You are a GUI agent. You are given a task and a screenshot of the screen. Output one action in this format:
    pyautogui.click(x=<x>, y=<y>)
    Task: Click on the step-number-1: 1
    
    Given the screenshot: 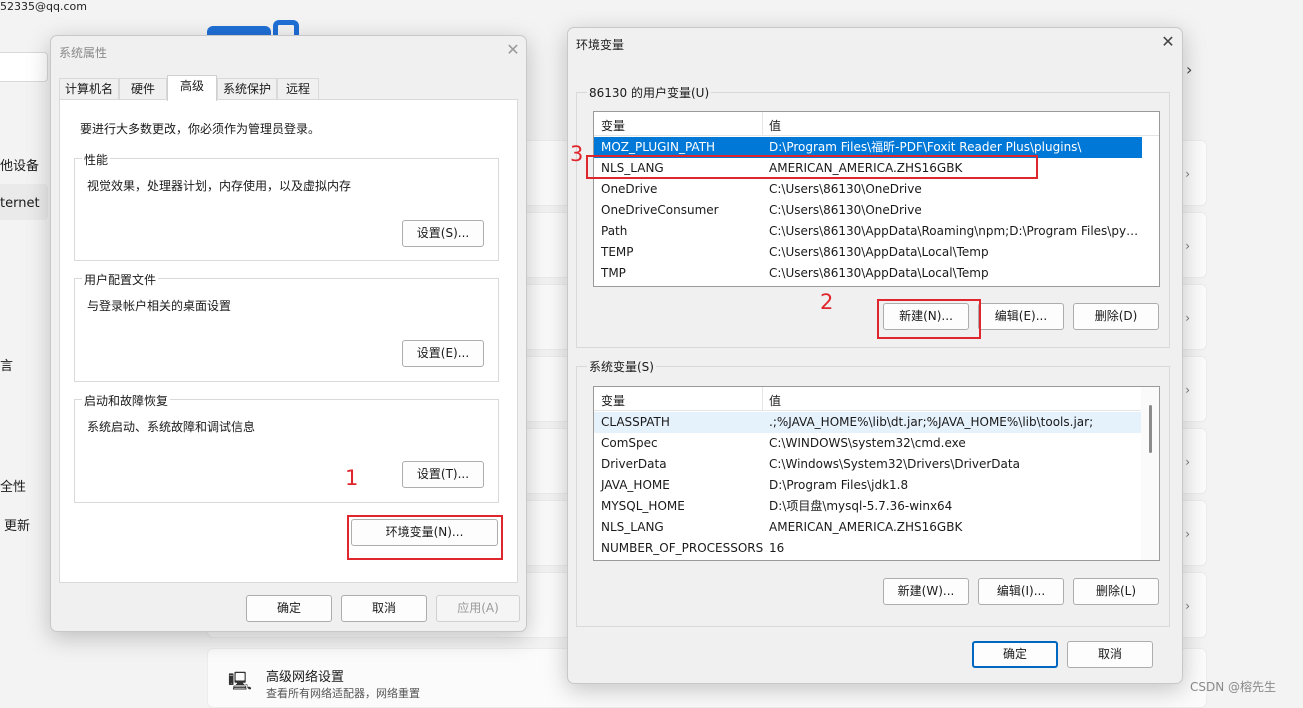 What is the action you would take?
    pyautogui.click(x=352, y=478)
    